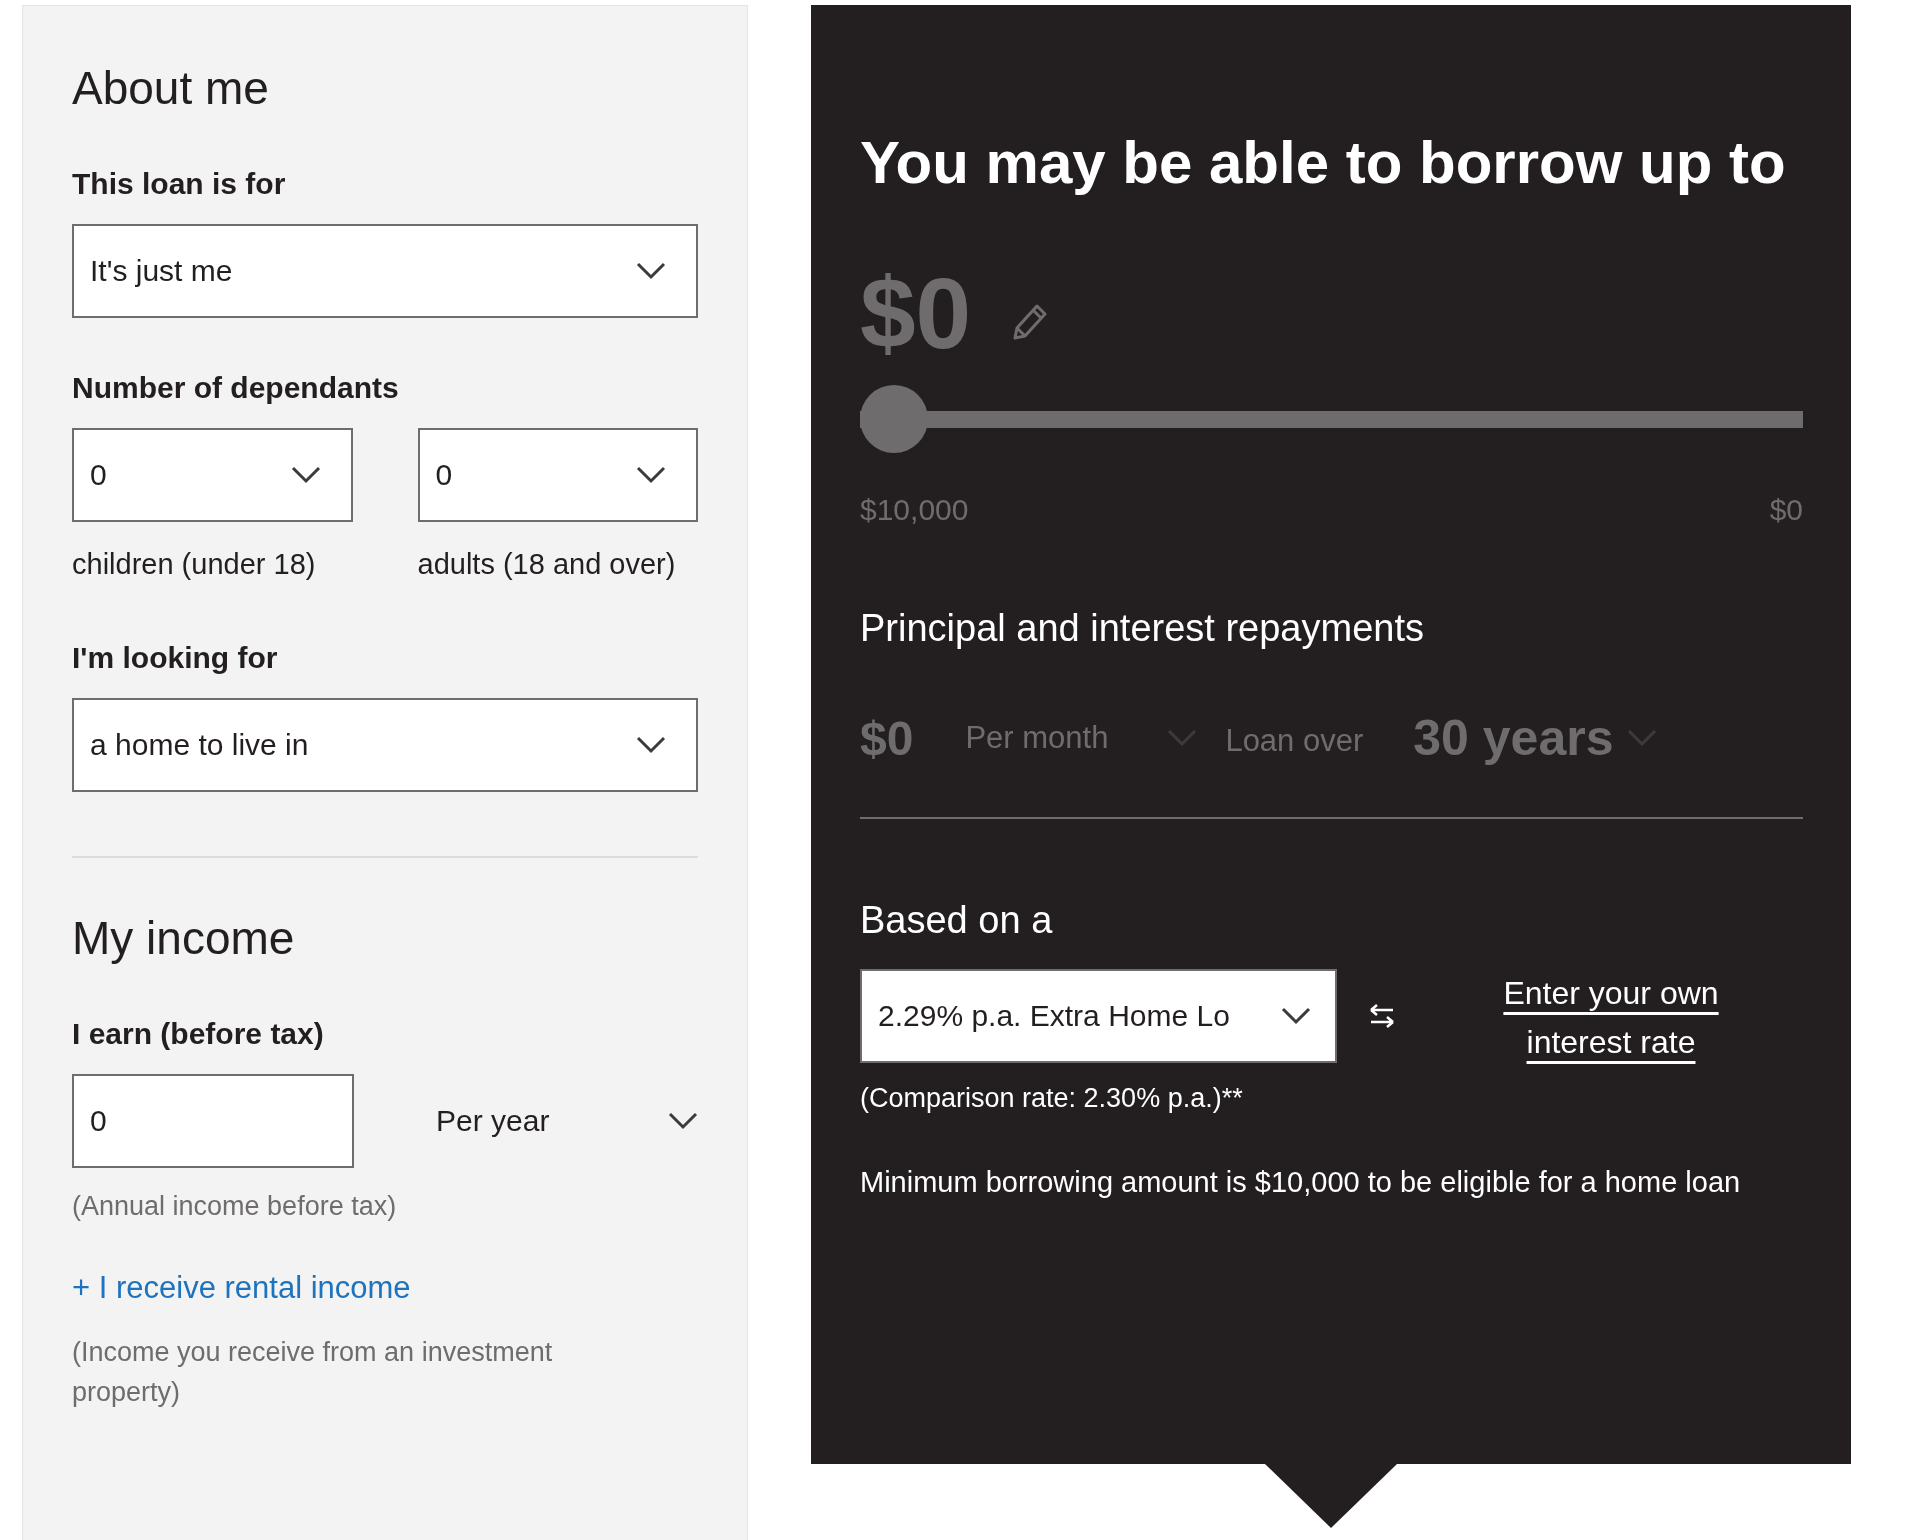 The image size is (1915, 1540). What do you see at coordinates (957, 920) in the screenshot?
I see `section-heading: Based on a` at bounding box center [957, 920].